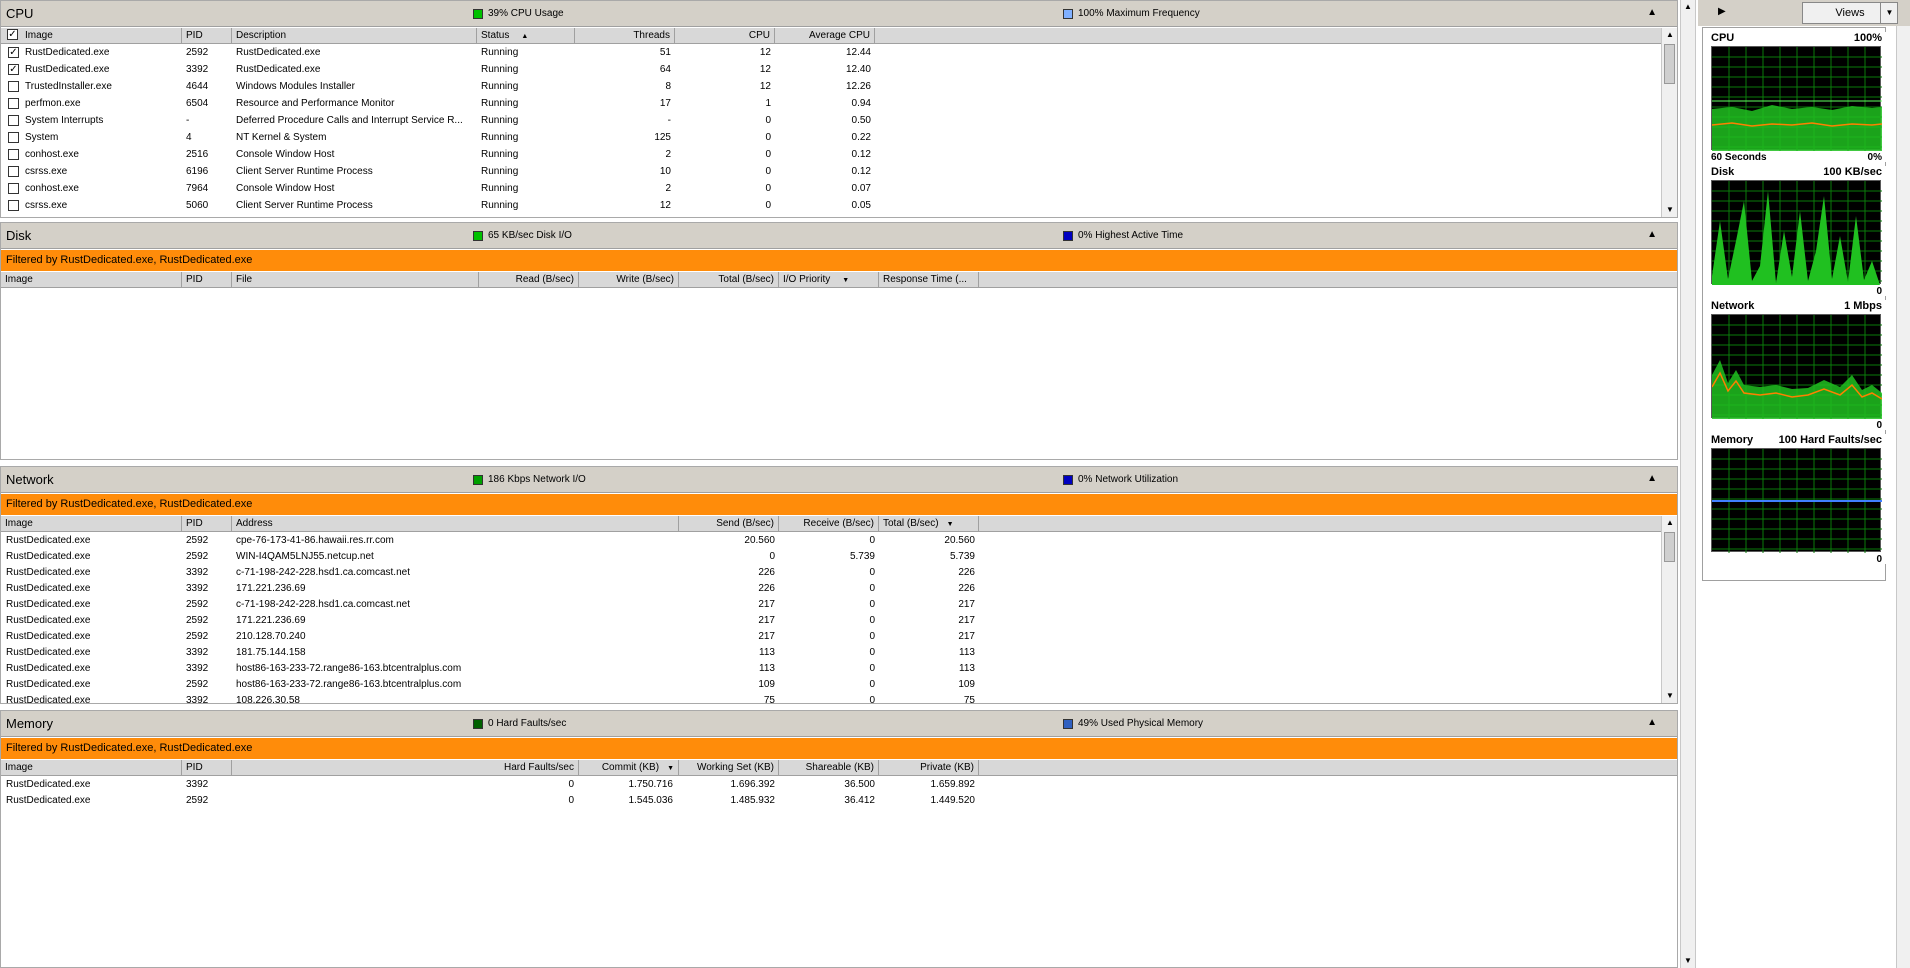 This screenshot has width=1910, height=968. What do you see at coordinates (872, 540) in the screenshot?
I see `network-cell-recv: 0` at bounding box center [872, 540].